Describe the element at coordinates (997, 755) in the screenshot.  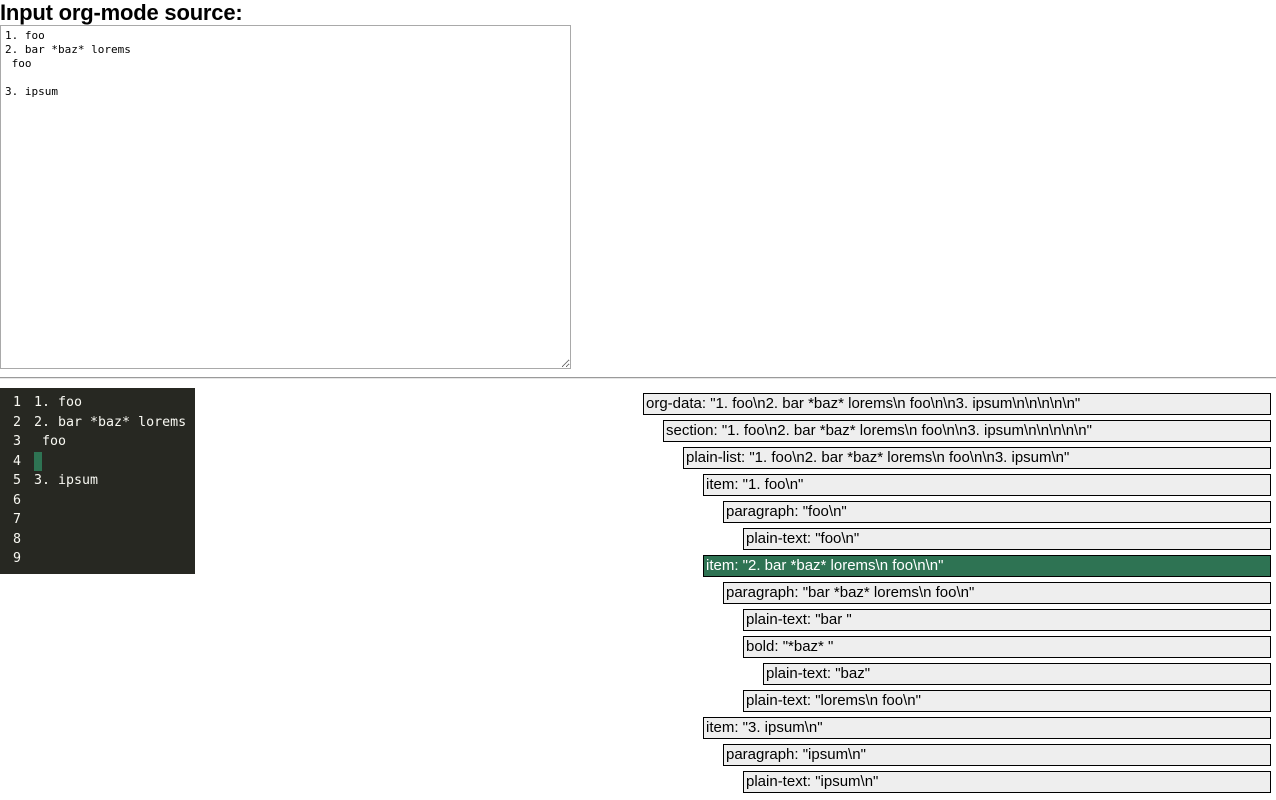
I see `tree-node: paragraph: "ipsum\n"` at that location.